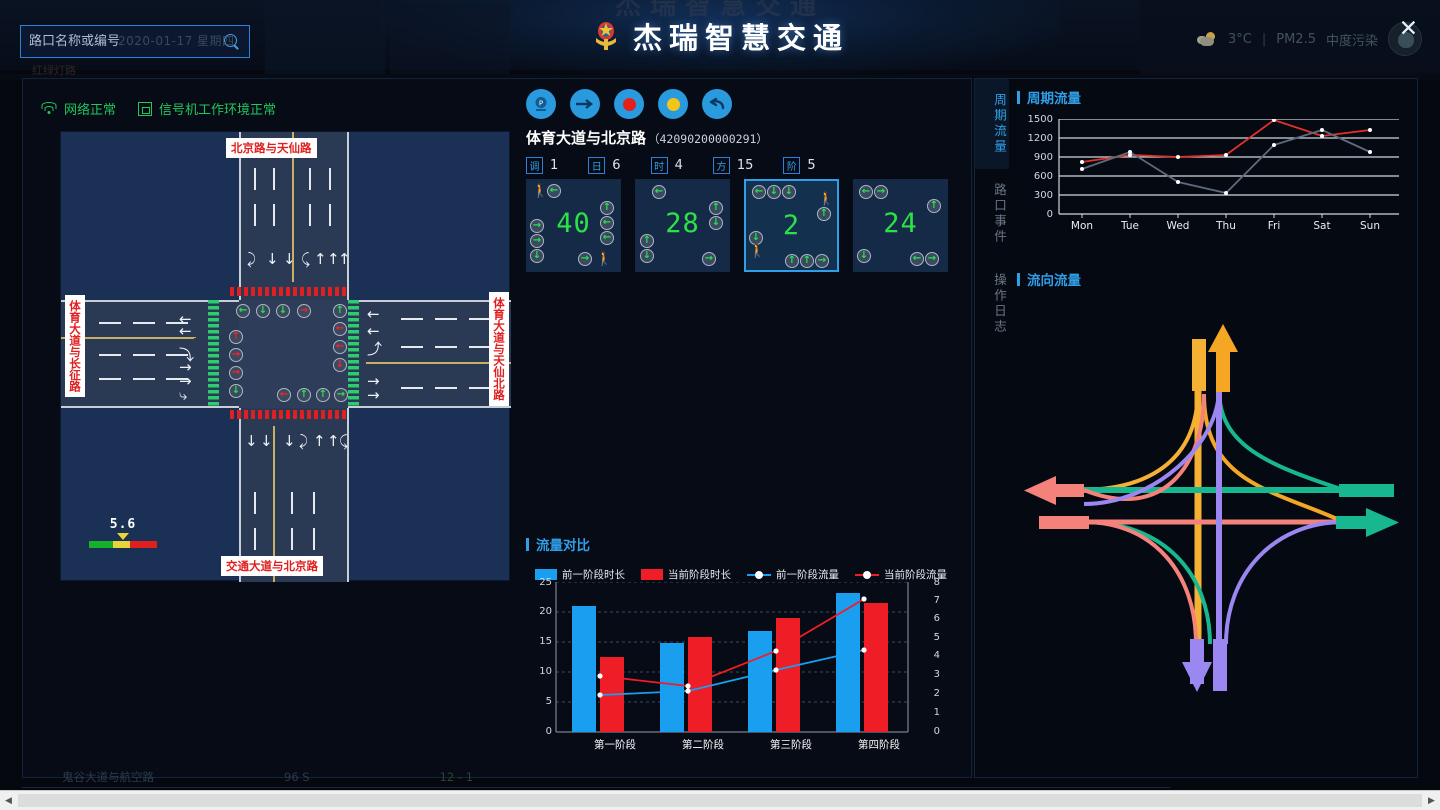 The width and height of the screenshot is (1440, 810). What do you see at coordinates (721, 165) in the screenshot?
I see `meta-tag-3: 方` at bounding box center [721, 165].